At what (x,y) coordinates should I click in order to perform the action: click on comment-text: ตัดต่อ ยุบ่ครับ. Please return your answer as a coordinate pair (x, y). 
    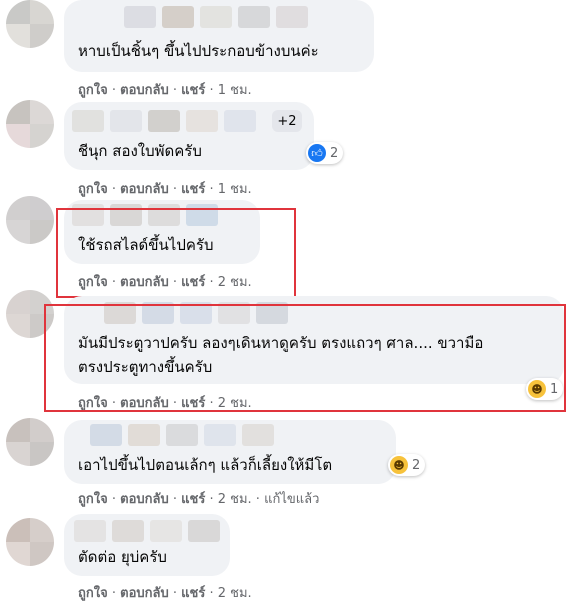
    Looking at the image, I should click on (122, 557).